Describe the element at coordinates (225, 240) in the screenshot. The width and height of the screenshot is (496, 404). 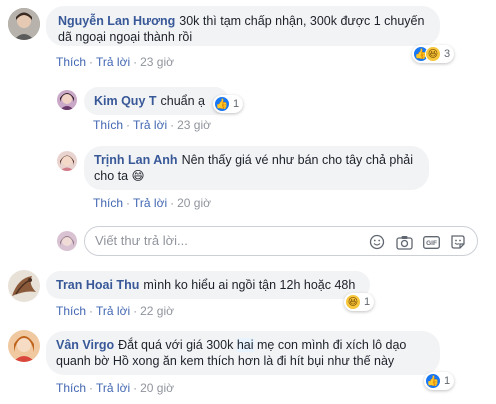
I see `reply-input` at that location.